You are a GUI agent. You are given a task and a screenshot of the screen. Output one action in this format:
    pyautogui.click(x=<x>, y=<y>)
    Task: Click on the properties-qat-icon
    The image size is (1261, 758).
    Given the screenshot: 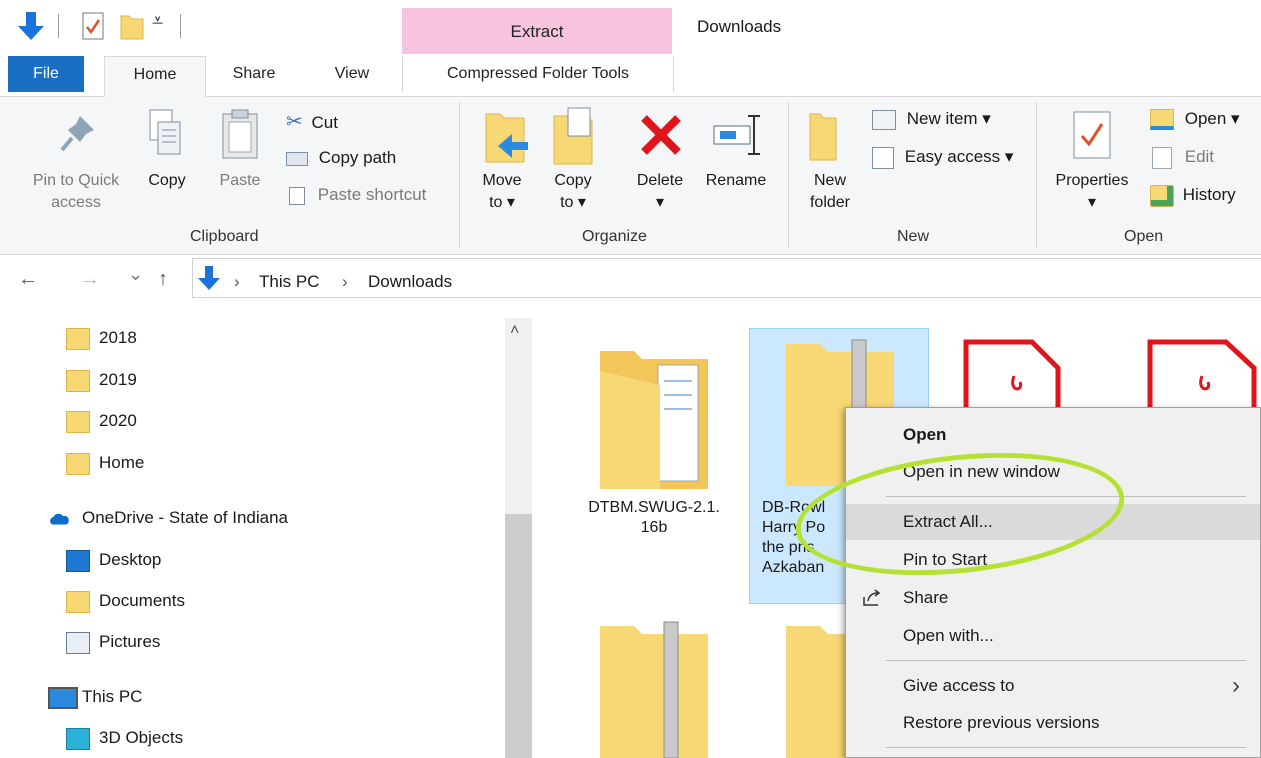 What is the action you would take?
    pyautogui.click(x=93, y=26)
    